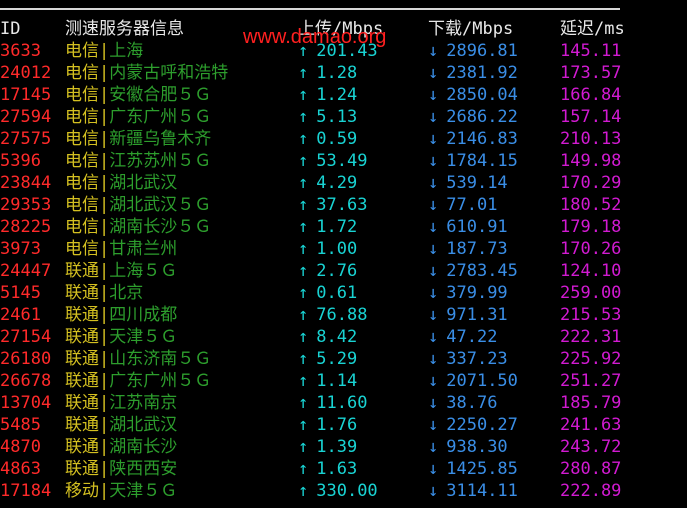  I want to click on download-value: 2686.22, so click(482, 117).